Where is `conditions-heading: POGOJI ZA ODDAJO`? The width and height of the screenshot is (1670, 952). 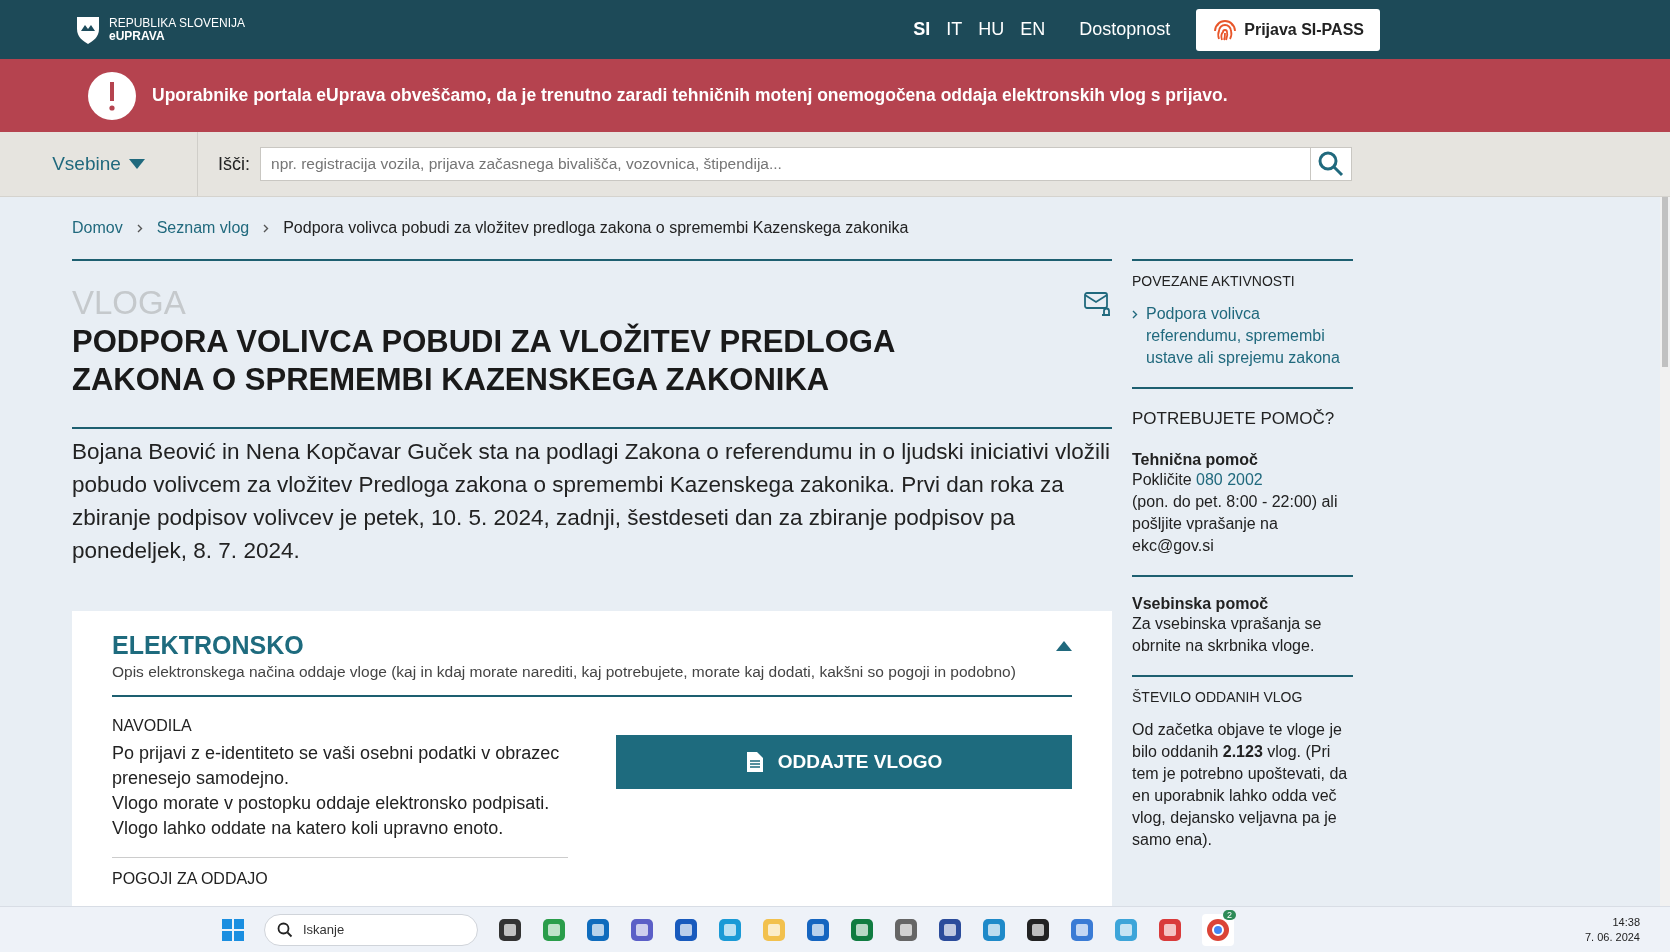
conditions-heading: POGOJI ZA ODDAJO is located at coordinates (340, 872).